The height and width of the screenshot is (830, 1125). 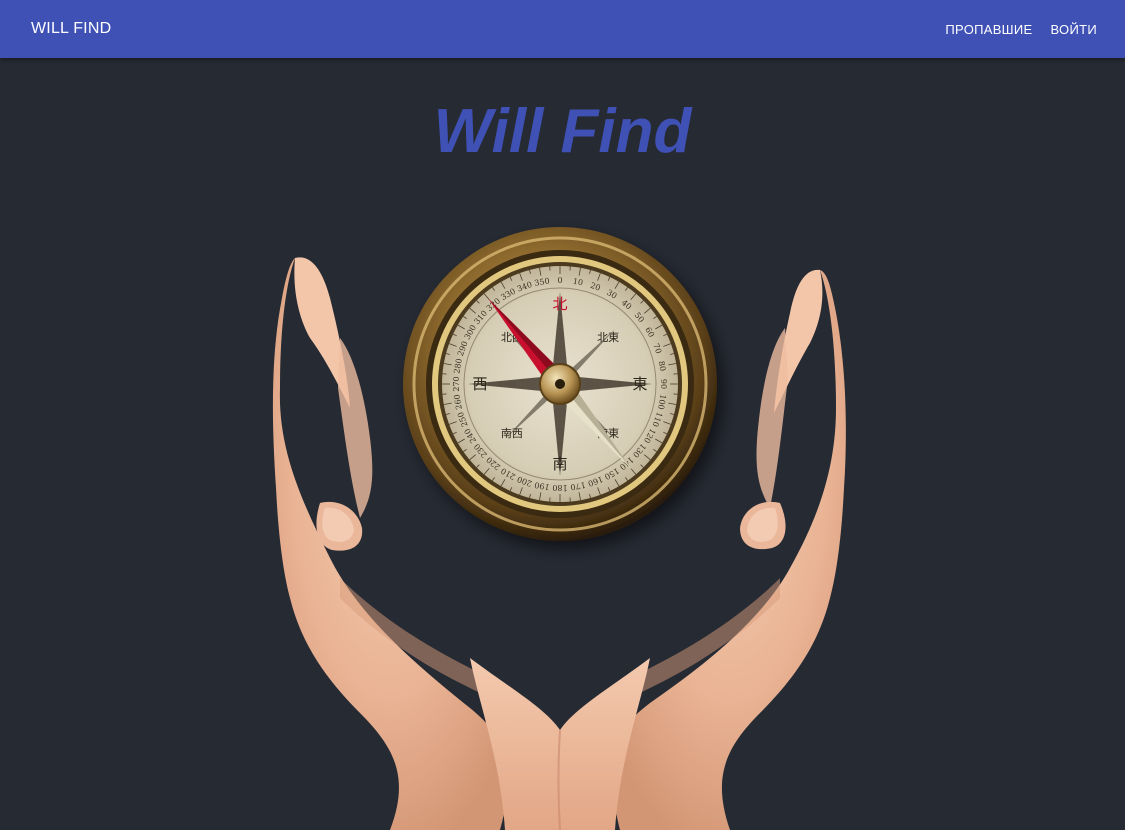 I want to click on compass-degree-label: 0, so click(x=559, y=280).